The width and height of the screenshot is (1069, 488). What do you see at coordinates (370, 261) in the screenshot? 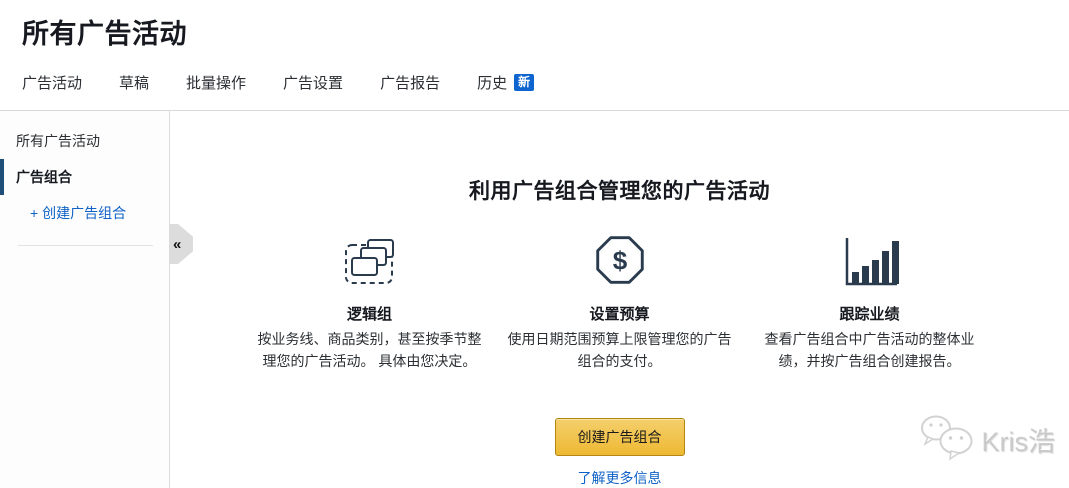
I see `logical-group-icon` at bounding box center [370, 261].